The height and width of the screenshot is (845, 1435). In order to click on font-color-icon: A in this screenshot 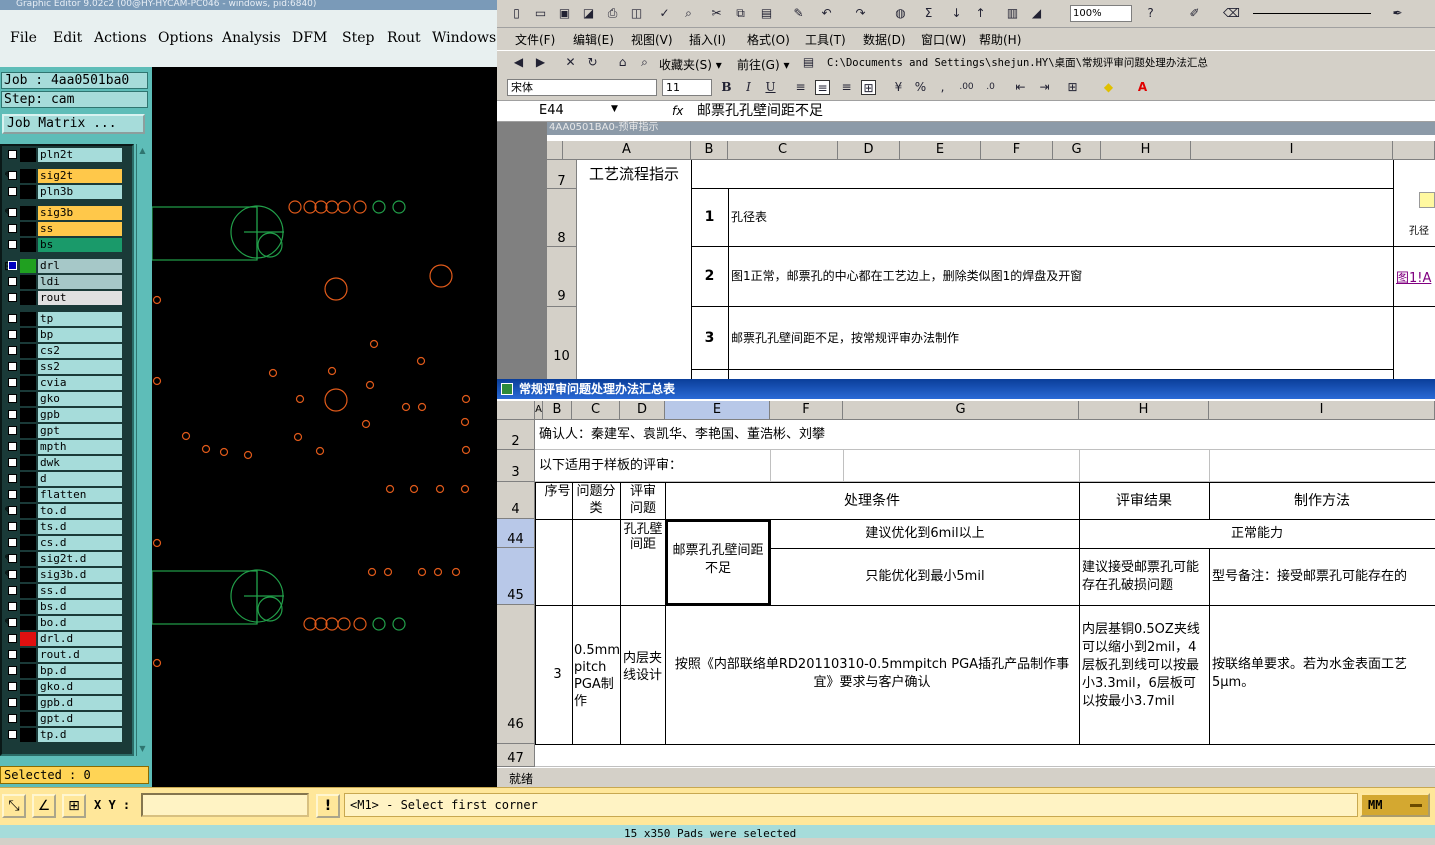, I will do `click(1142, 87)`.